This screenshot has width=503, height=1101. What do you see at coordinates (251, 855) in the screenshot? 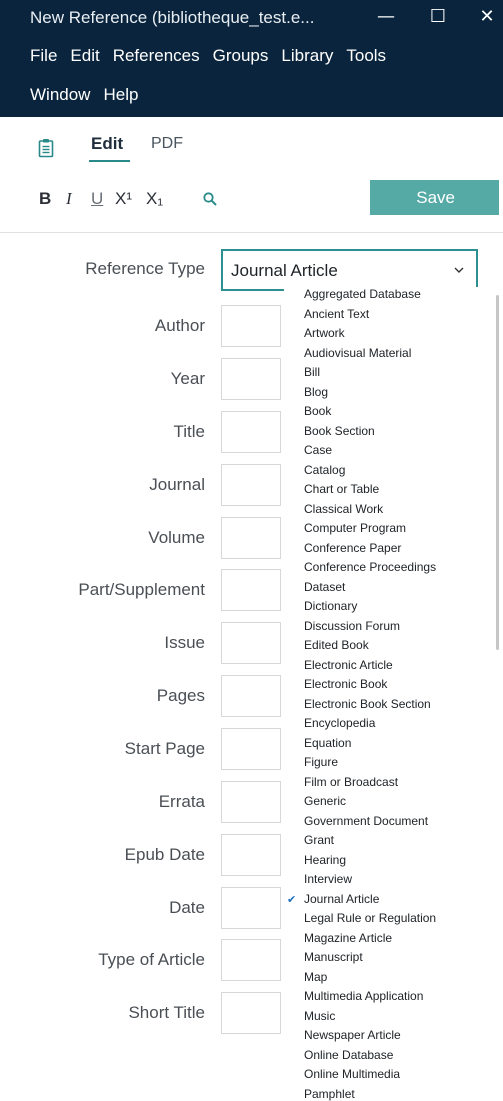
I see `epub-date-field` at bounding box center [251, 855].